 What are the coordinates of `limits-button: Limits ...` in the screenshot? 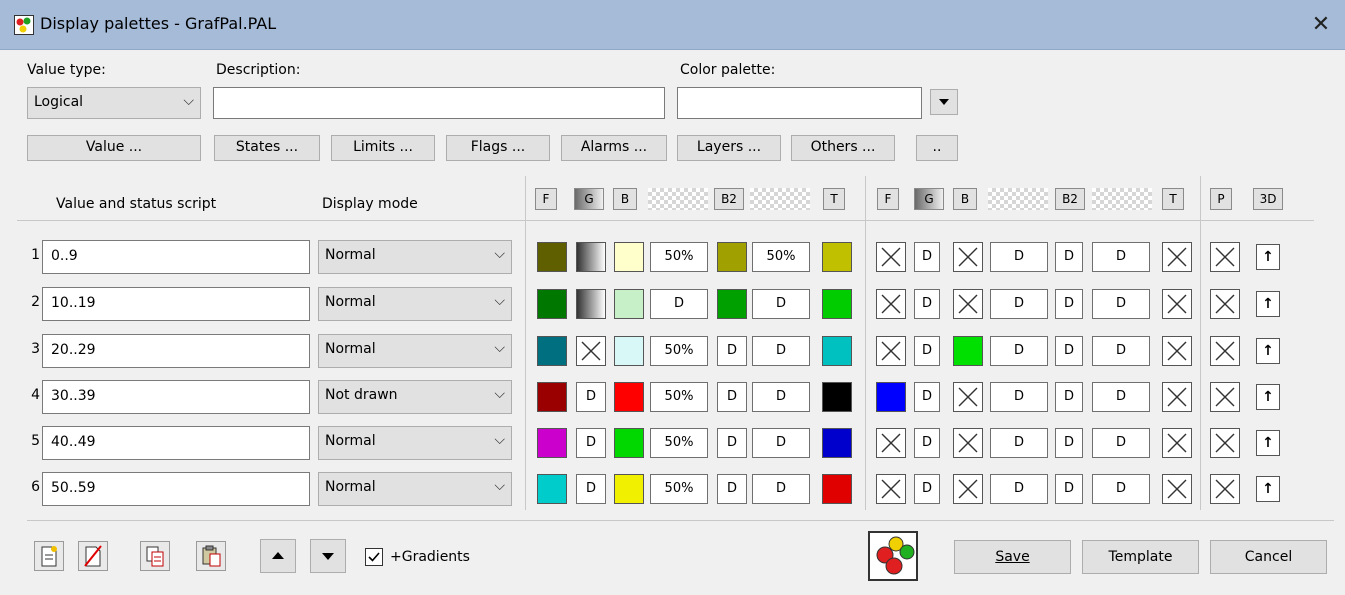 It's located at (383, 148).